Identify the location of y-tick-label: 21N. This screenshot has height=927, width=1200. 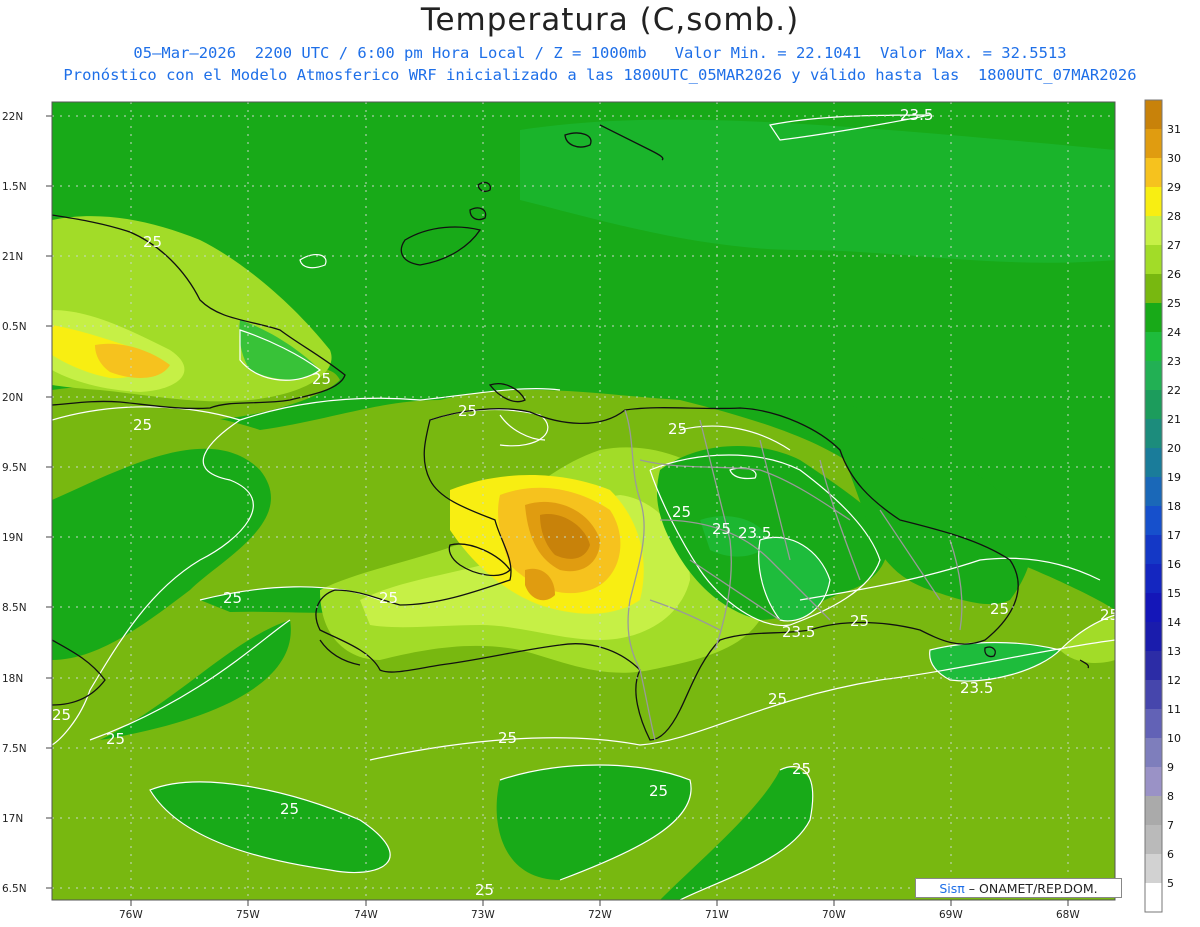
(12, 257).